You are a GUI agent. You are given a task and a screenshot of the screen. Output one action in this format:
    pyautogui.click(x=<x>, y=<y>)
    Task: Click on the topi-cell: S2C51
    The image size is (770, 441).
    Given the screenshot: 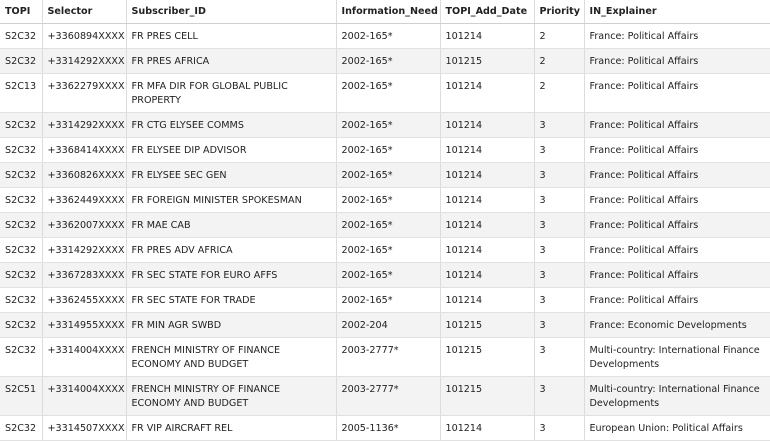 What is the action you would take?
    pyautogui.click(x=21, y=396)
    